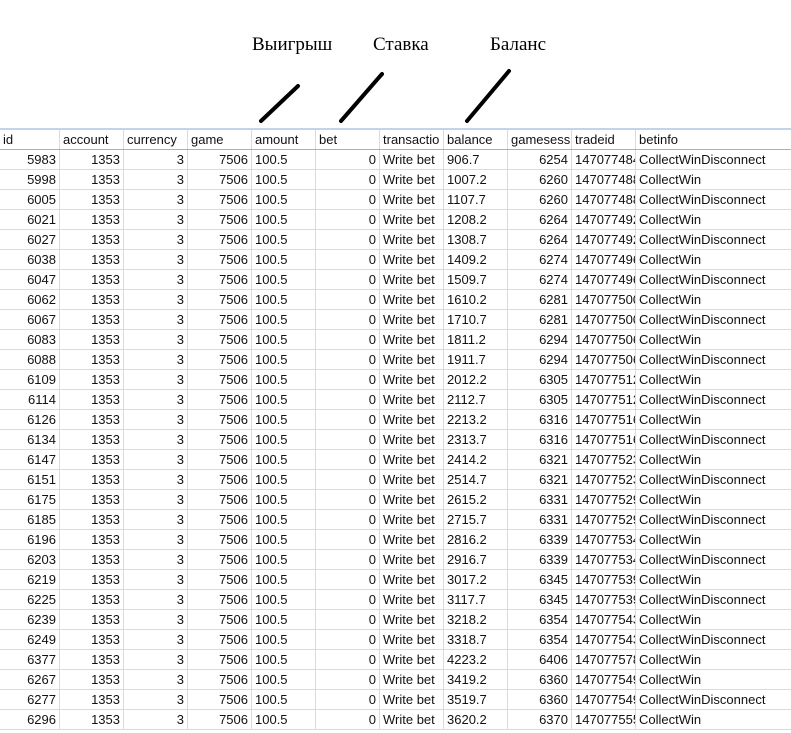  Describe the element at coordinates (604, 719) in the screenshot. I see `cell-tradeid: 147077555` at that location.